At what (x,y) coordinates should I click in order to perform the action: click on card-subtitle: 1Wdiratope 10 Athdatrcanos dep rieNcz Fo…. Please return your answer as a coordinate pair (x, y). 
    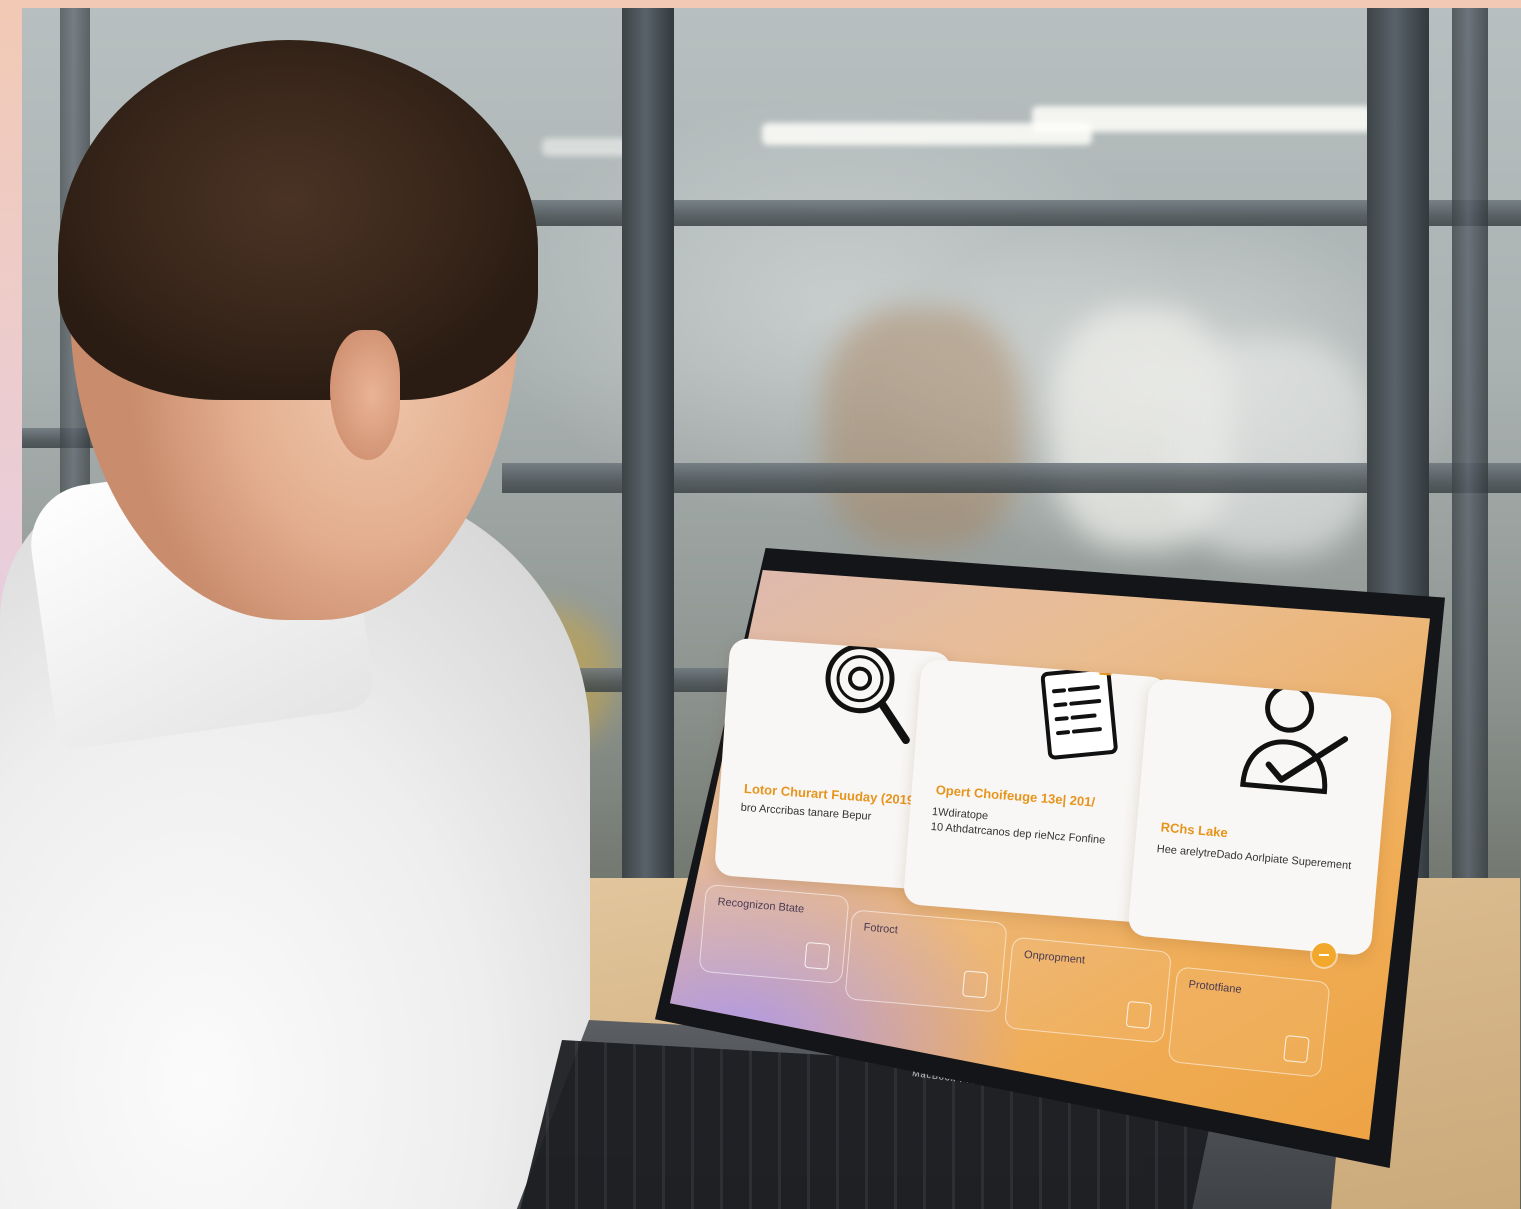
    Looking at the image, I should click on (1018, 826).